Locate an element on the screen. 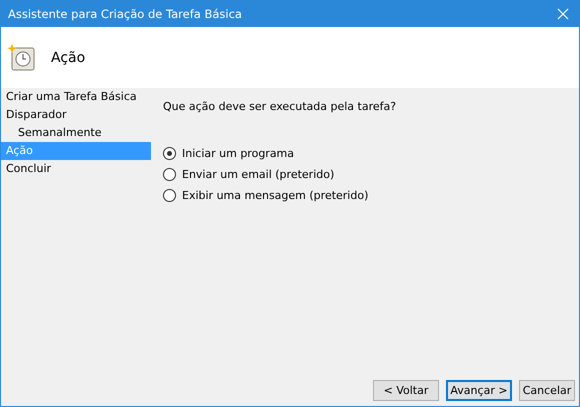 The width and height of the screenshot is (580, 407). sidebar-item: Concluir is located at coordinates (76, 169).